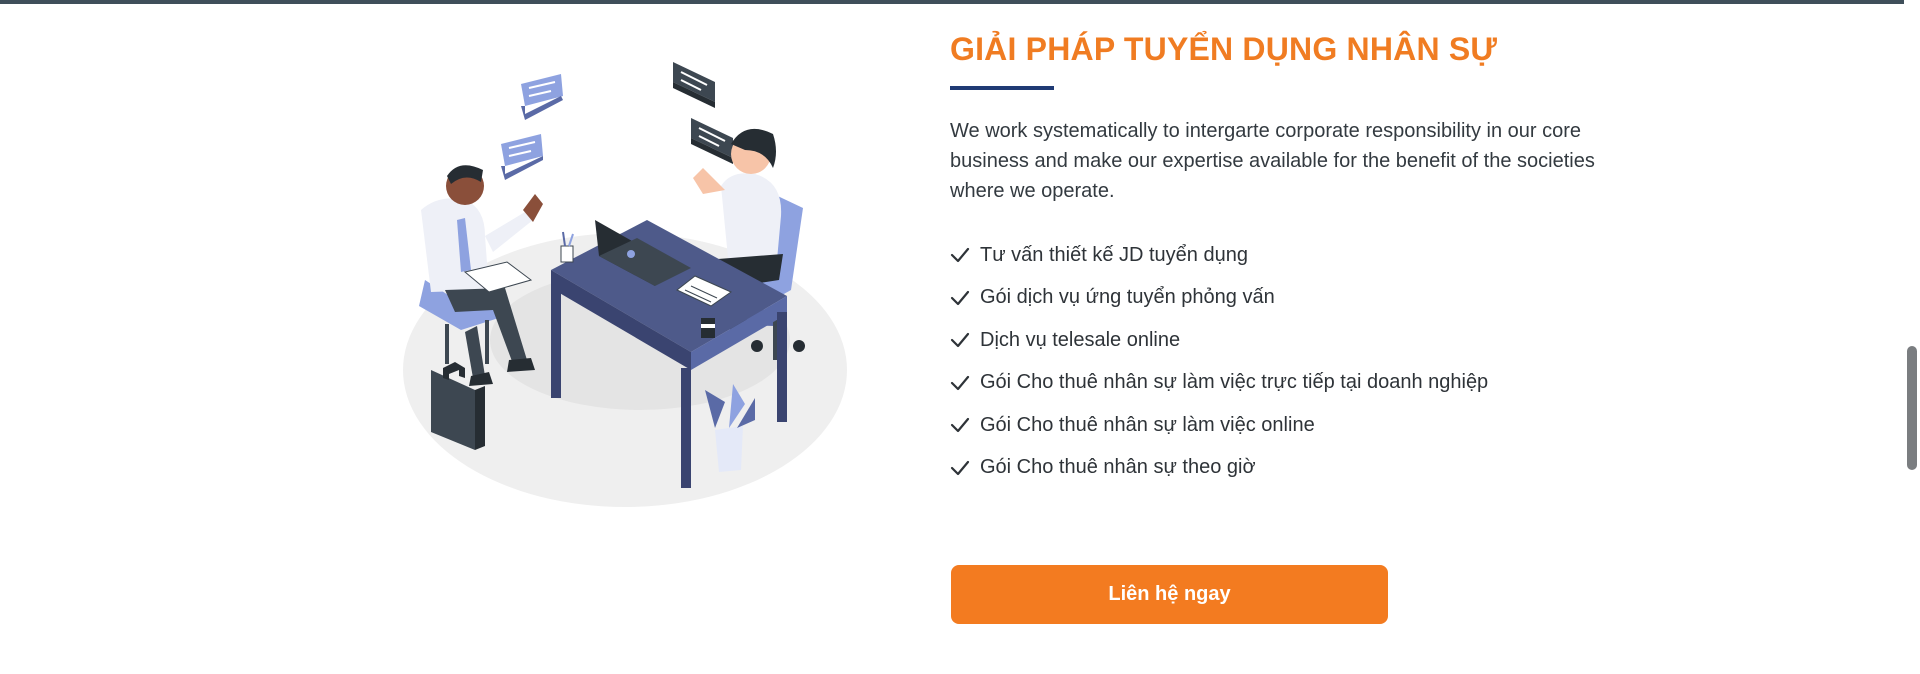  I want to click on scrollbar, so click(1912, 337).